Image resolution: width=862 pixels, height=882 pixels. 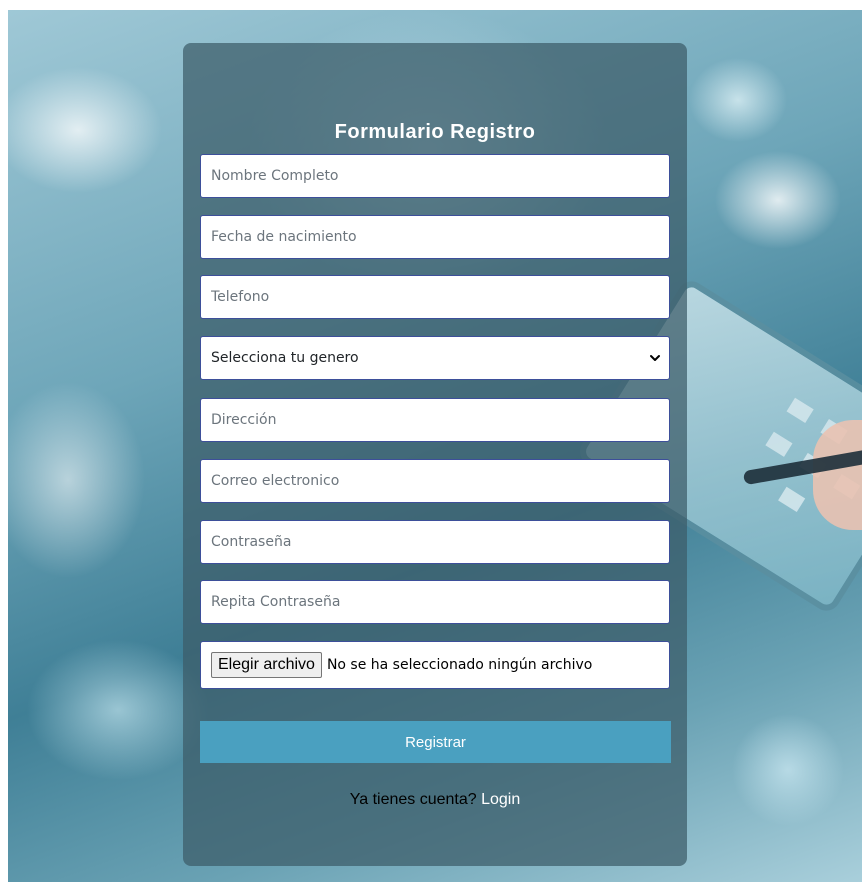 I want to click on repeat-password-field, so click(x=435, y=602).